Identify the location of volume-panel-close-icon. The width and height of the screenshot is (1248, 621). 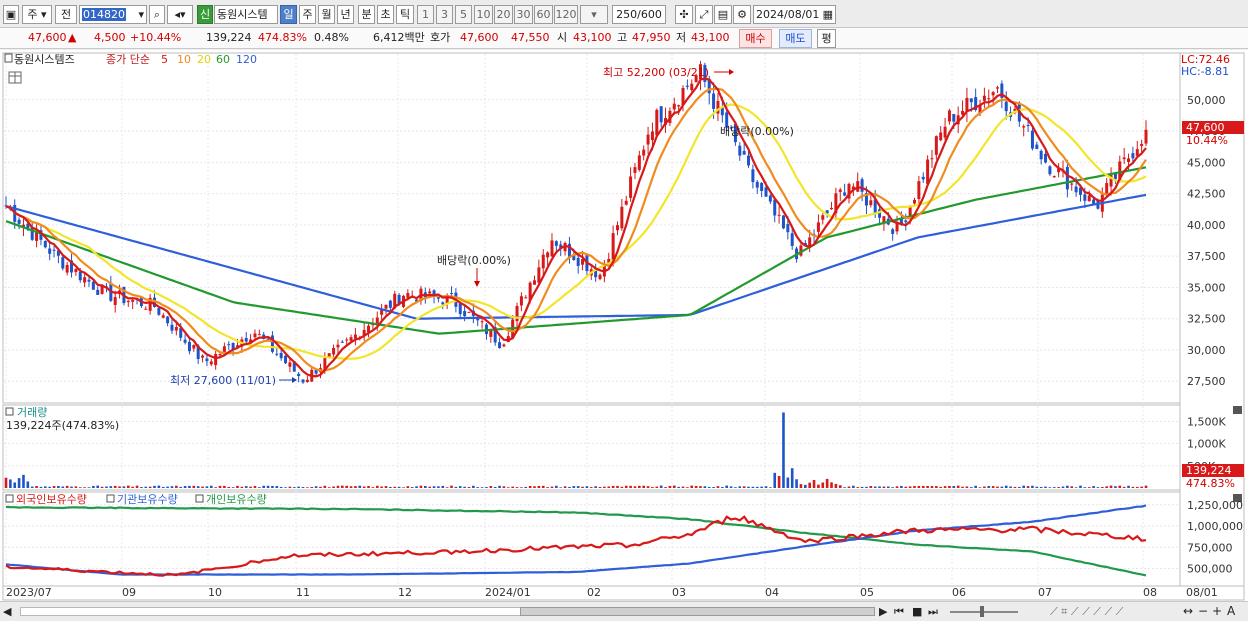
(1237, 410).